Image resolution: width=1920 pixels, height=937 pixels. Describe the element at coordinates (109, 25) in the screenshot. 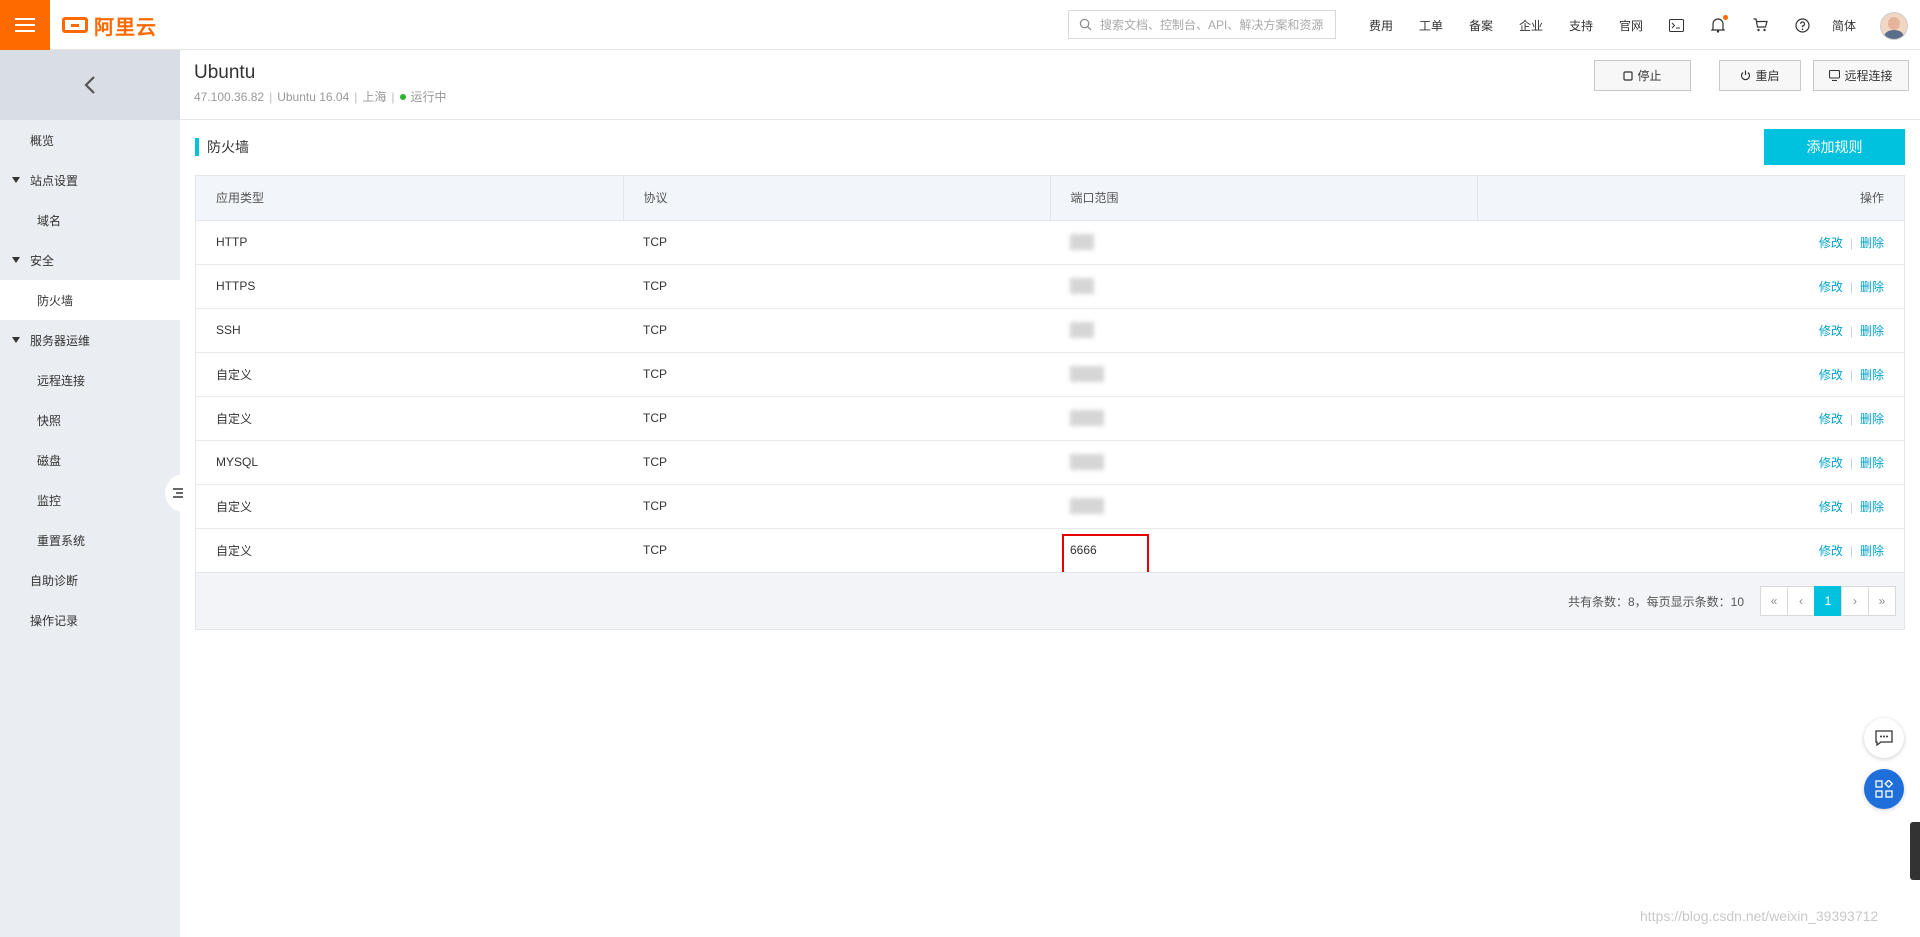

I see `aliyun-logo: 阿里云` at that location.